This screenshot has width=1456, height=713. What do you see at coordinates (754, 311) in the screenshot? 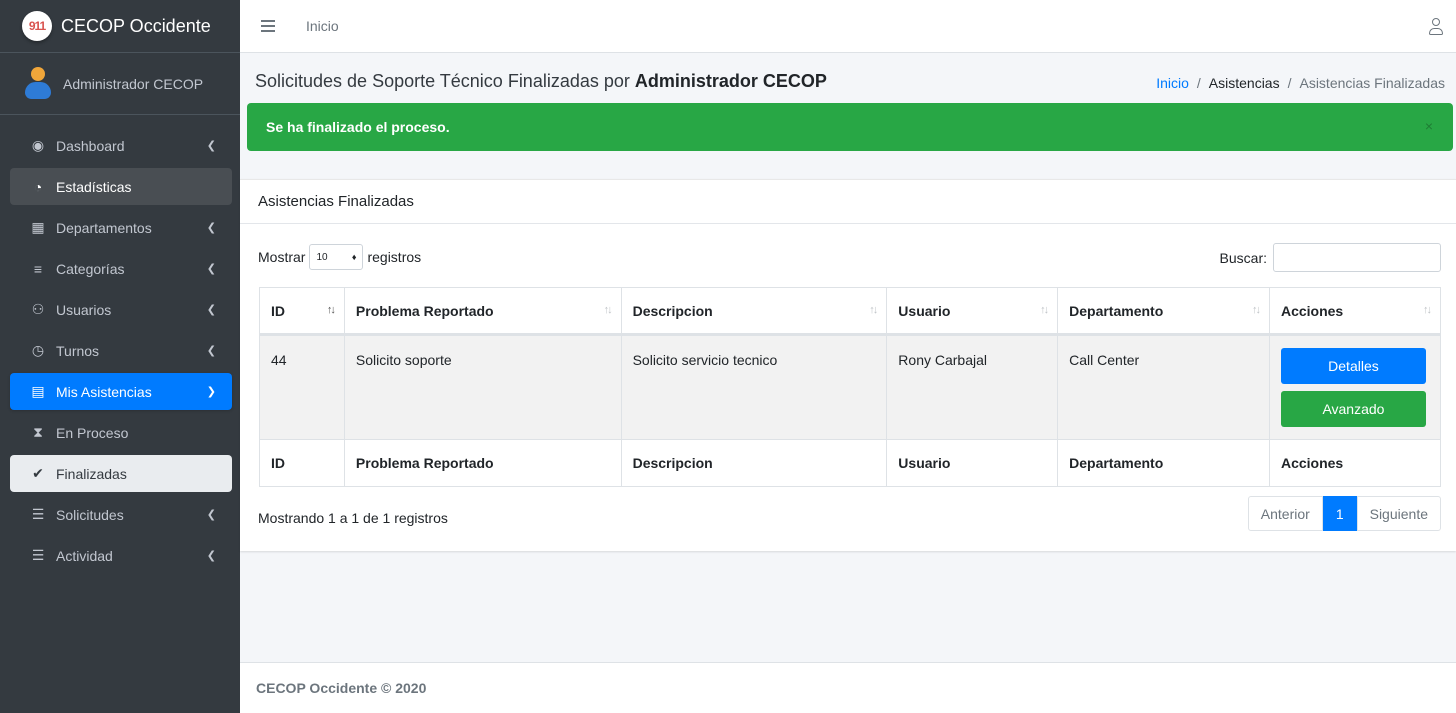
I see `column-header-descripcion: Descripcion ↑↓` at bounding box center [754, 311].